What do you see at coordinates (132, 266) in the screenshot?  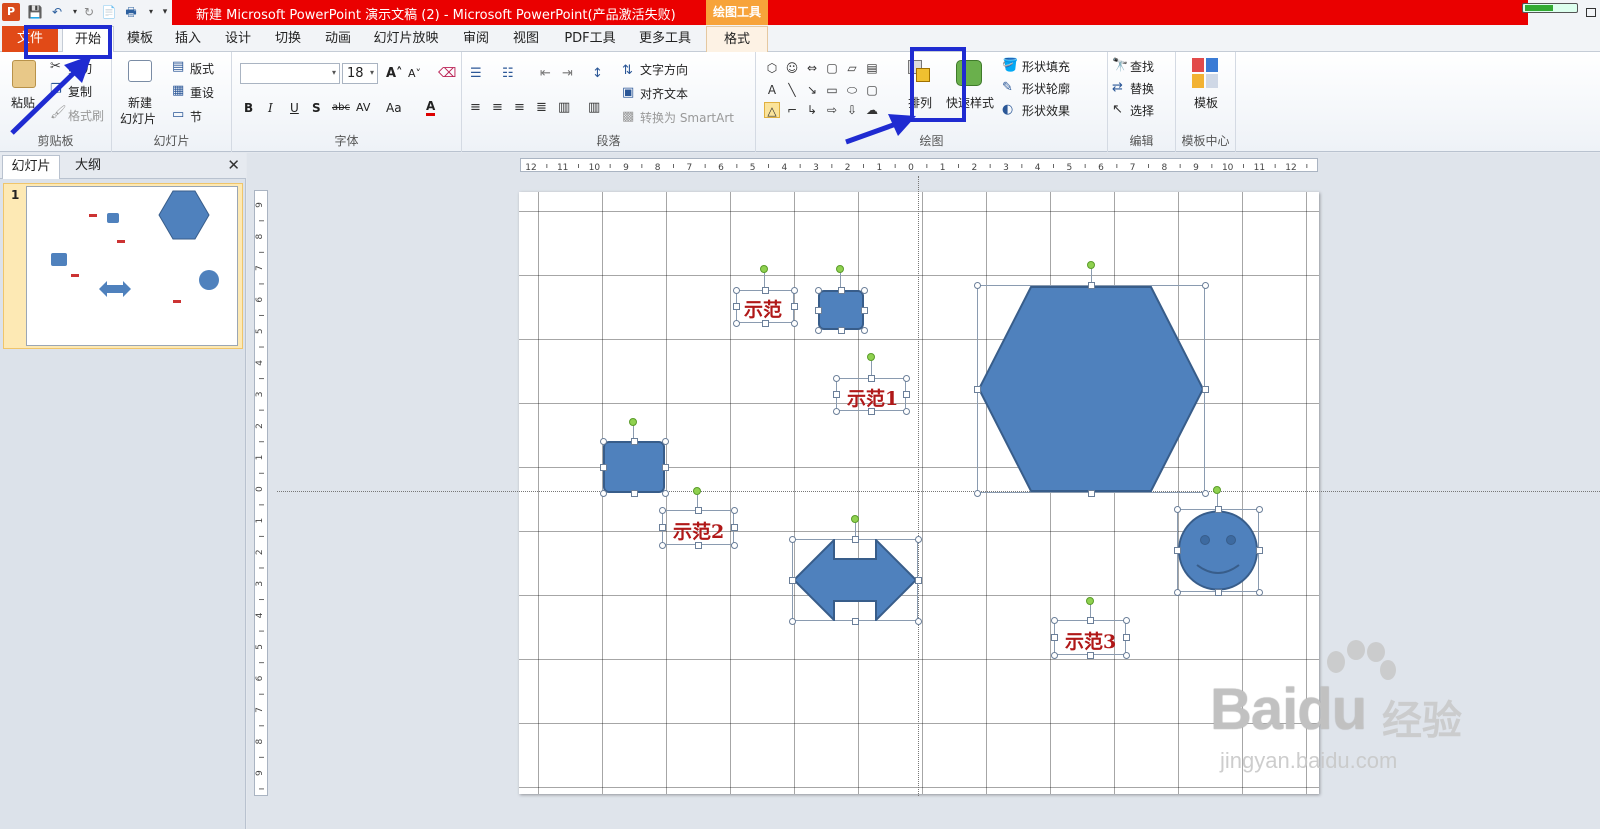 I see `slide-thumbnail` at bounding box center [132, 266].